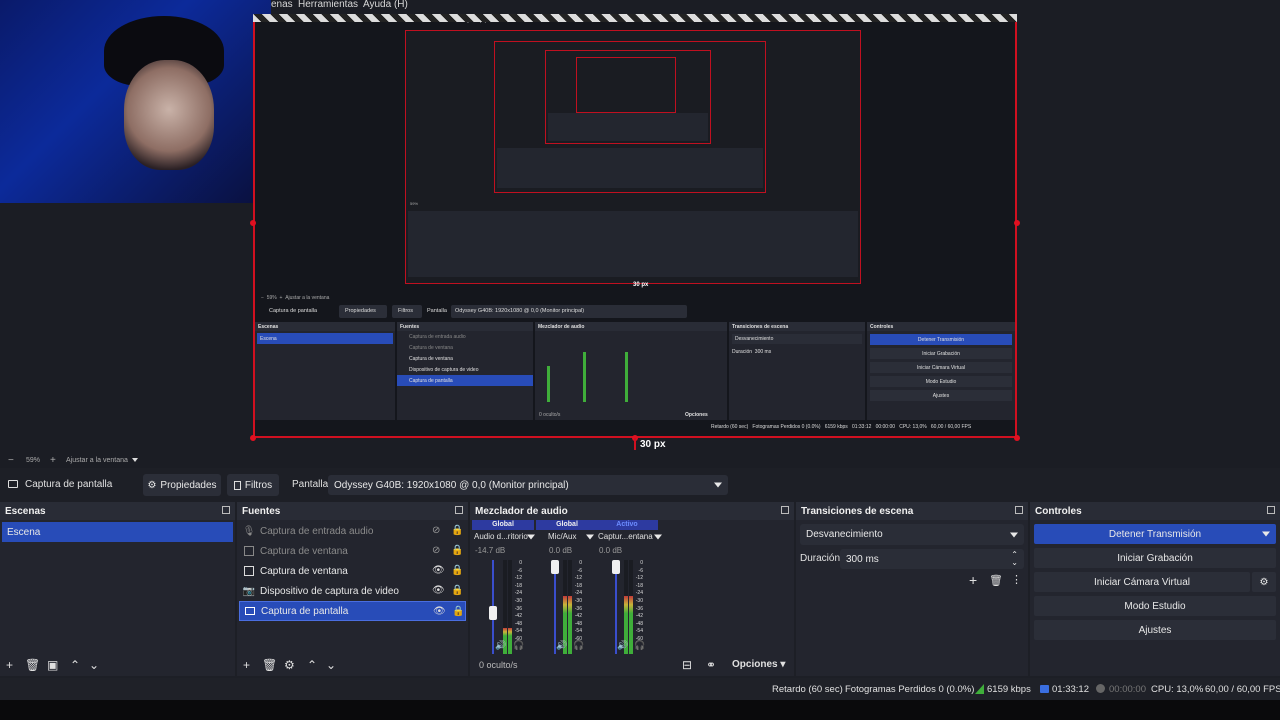  I want to click on menu-help: Ayuda (H), so click(385, 5).